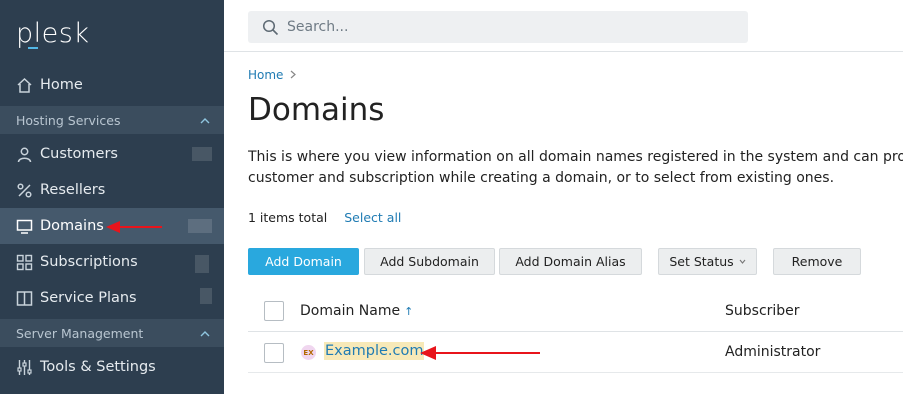 The width and height of the screenshot is (903, 394). I want to click on add-subdomain-button: Add Subdomain, so click(429, 261).